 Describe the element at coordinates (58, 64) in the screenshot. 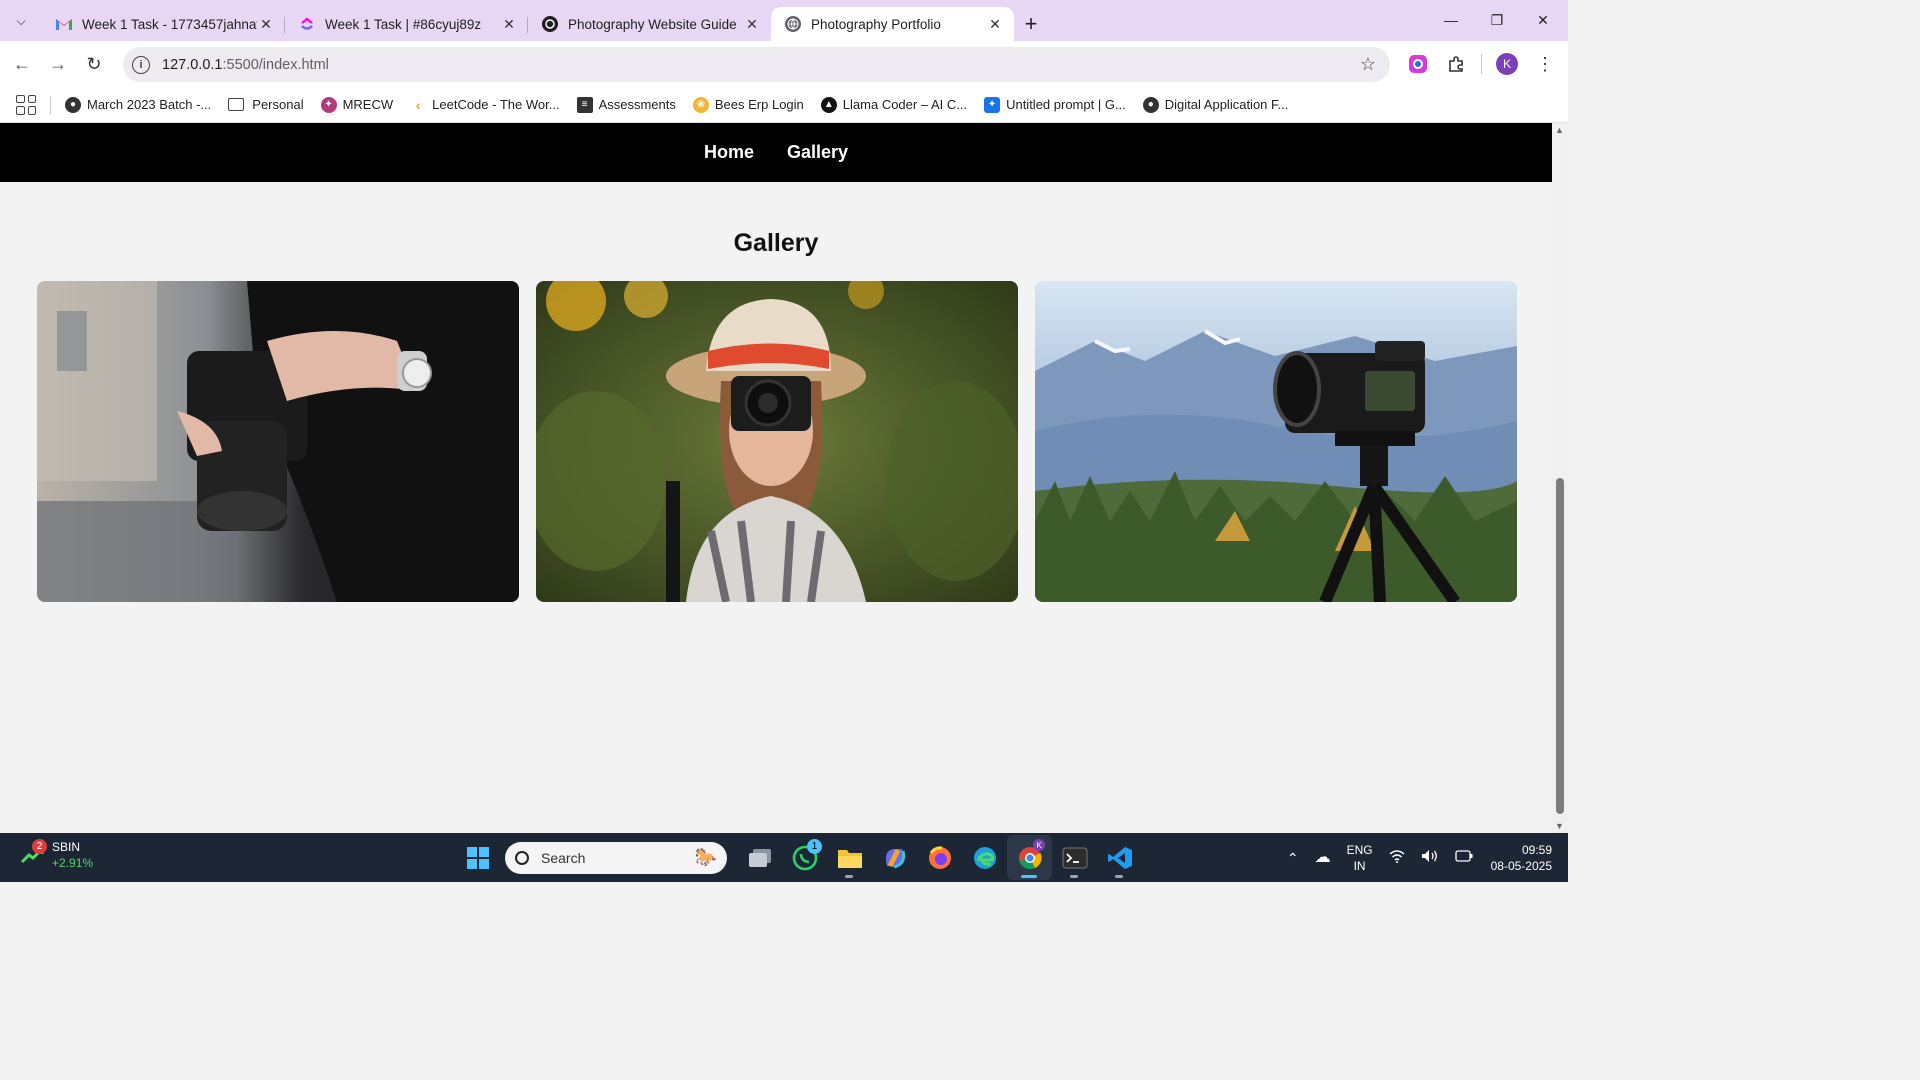

I see `forward-button: →` at that location.